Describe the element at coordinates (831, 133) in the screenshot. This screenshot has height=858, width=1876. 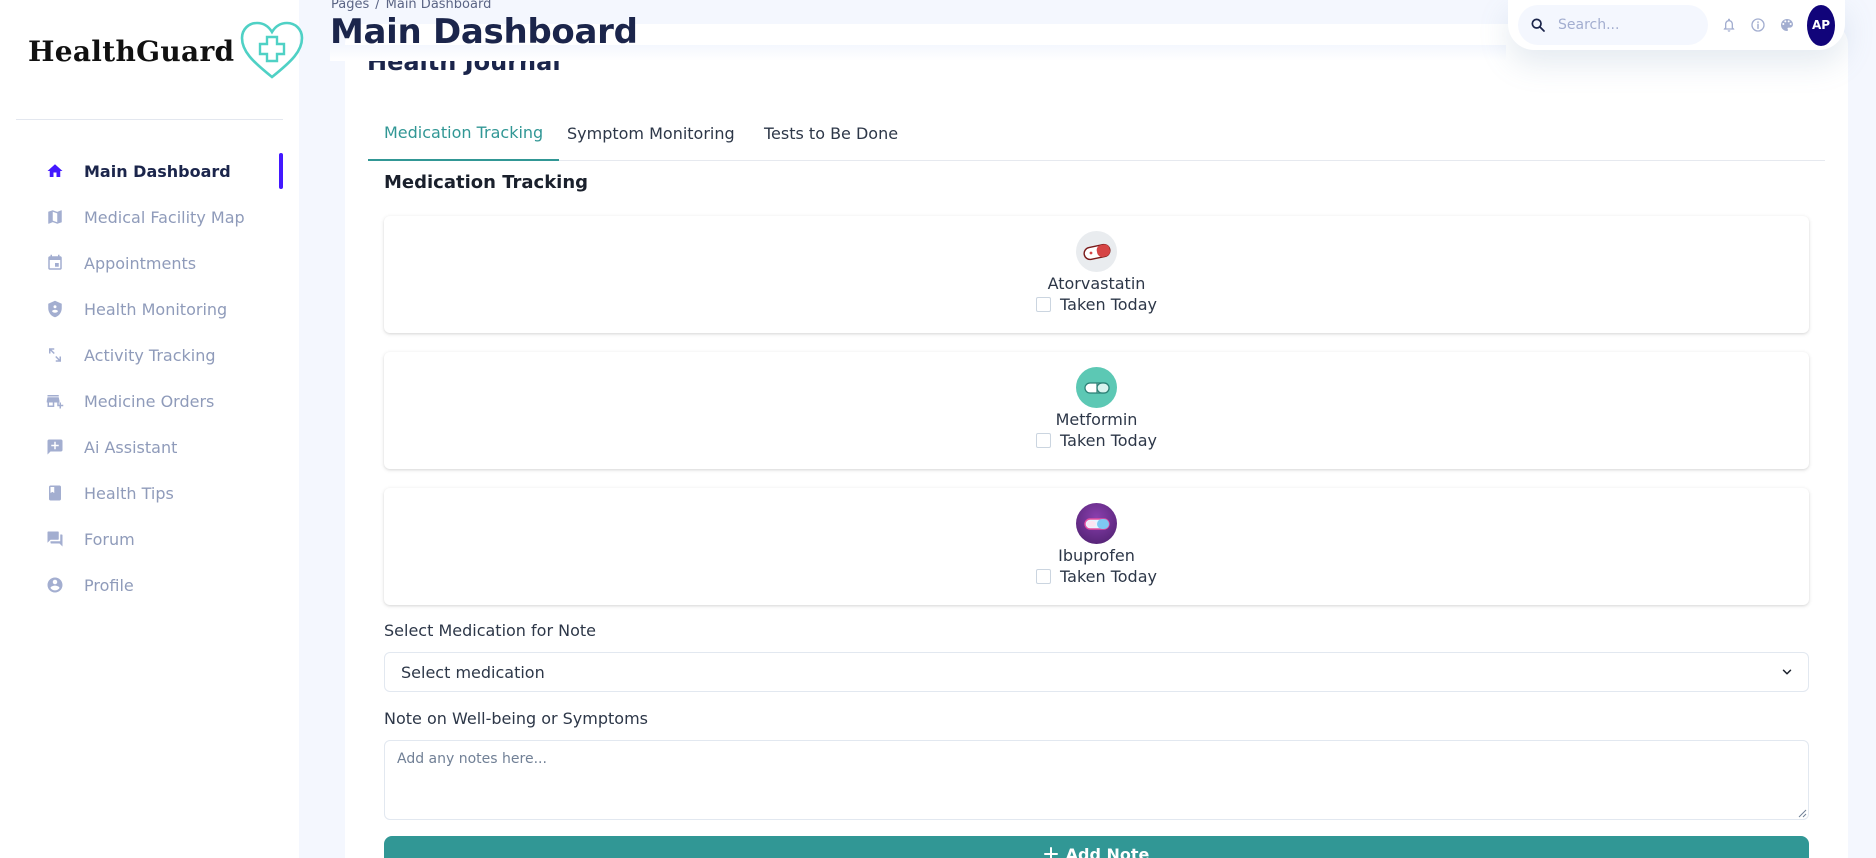
I see `tab-tests-to-be-done: Tests to Be Done` at that location.